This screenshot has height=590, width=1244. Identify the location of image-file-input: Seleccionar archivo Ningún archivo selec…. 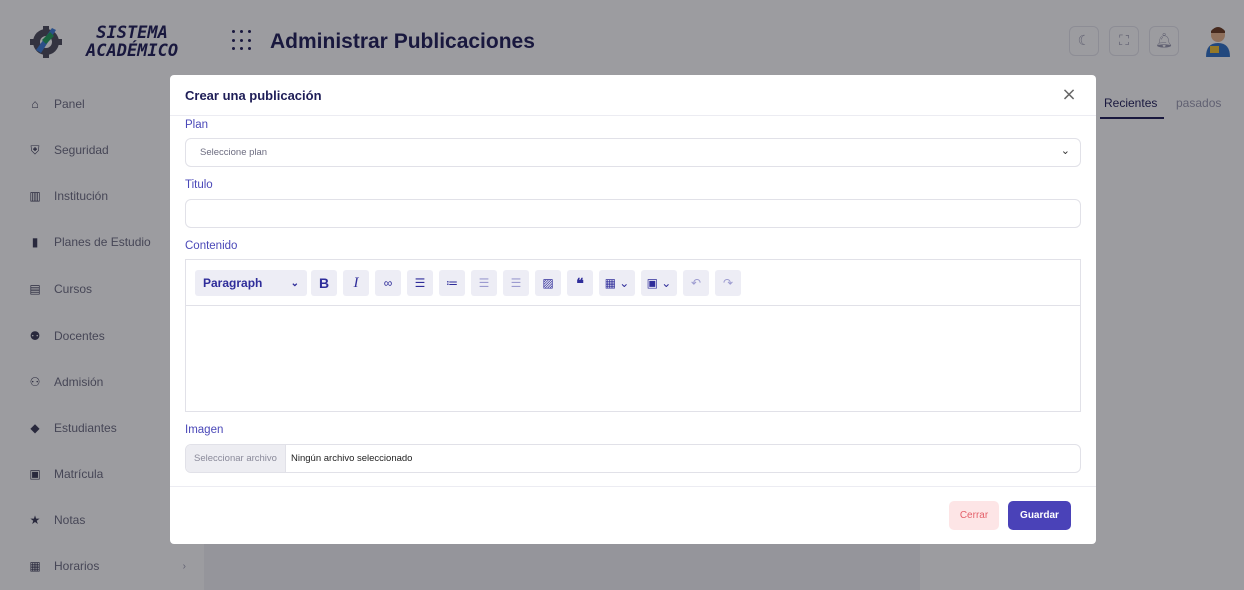
(633, 458).